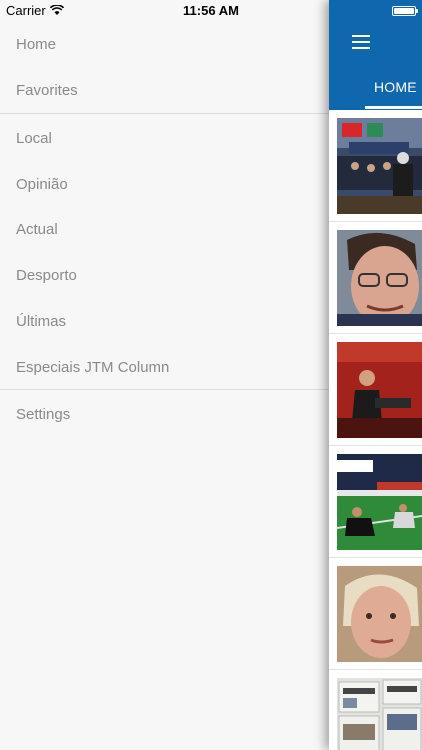  What do you see at coordinates (93, 367) in the screenshot?
I see `menu-item-label: Especiais JTM Column` at bounding box center [93, 367].